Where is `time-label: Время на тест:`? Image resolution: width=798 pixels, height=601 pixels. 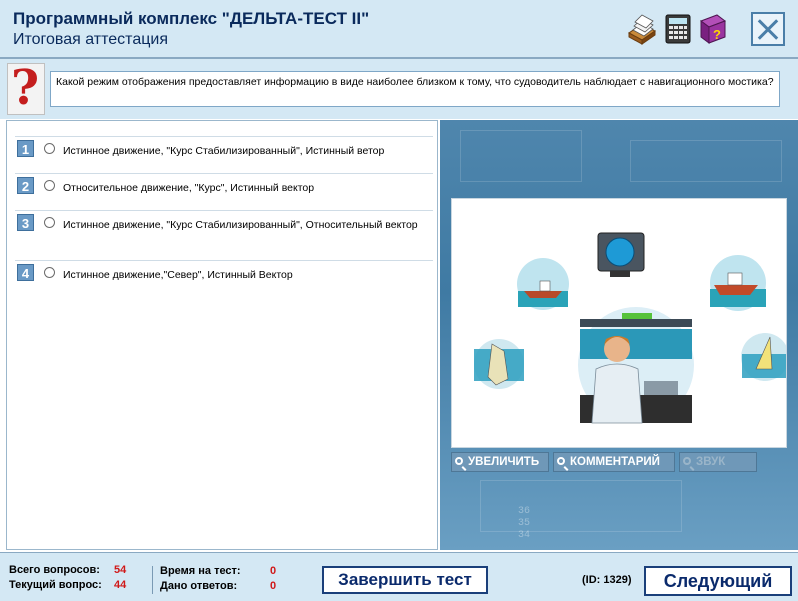 time-label: Время на тест: is located at coordinates (200, 571).